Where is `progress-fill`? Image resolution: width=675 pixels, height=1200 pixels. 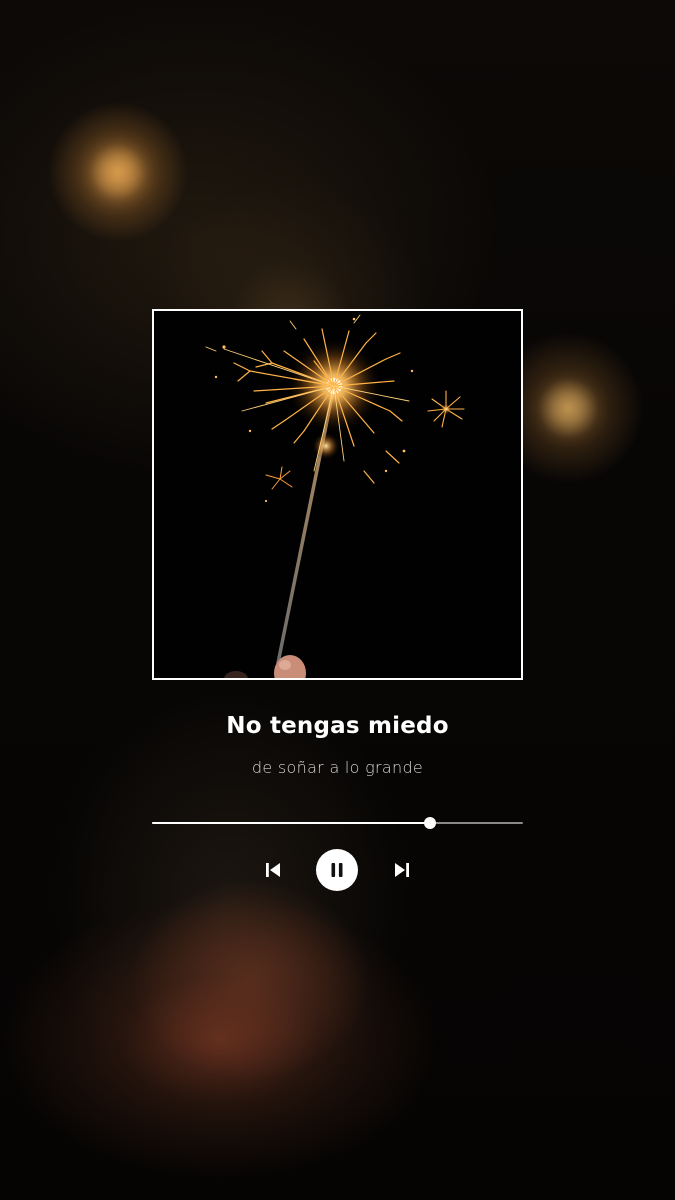
progress-fill is located at coordinates (291, 823).